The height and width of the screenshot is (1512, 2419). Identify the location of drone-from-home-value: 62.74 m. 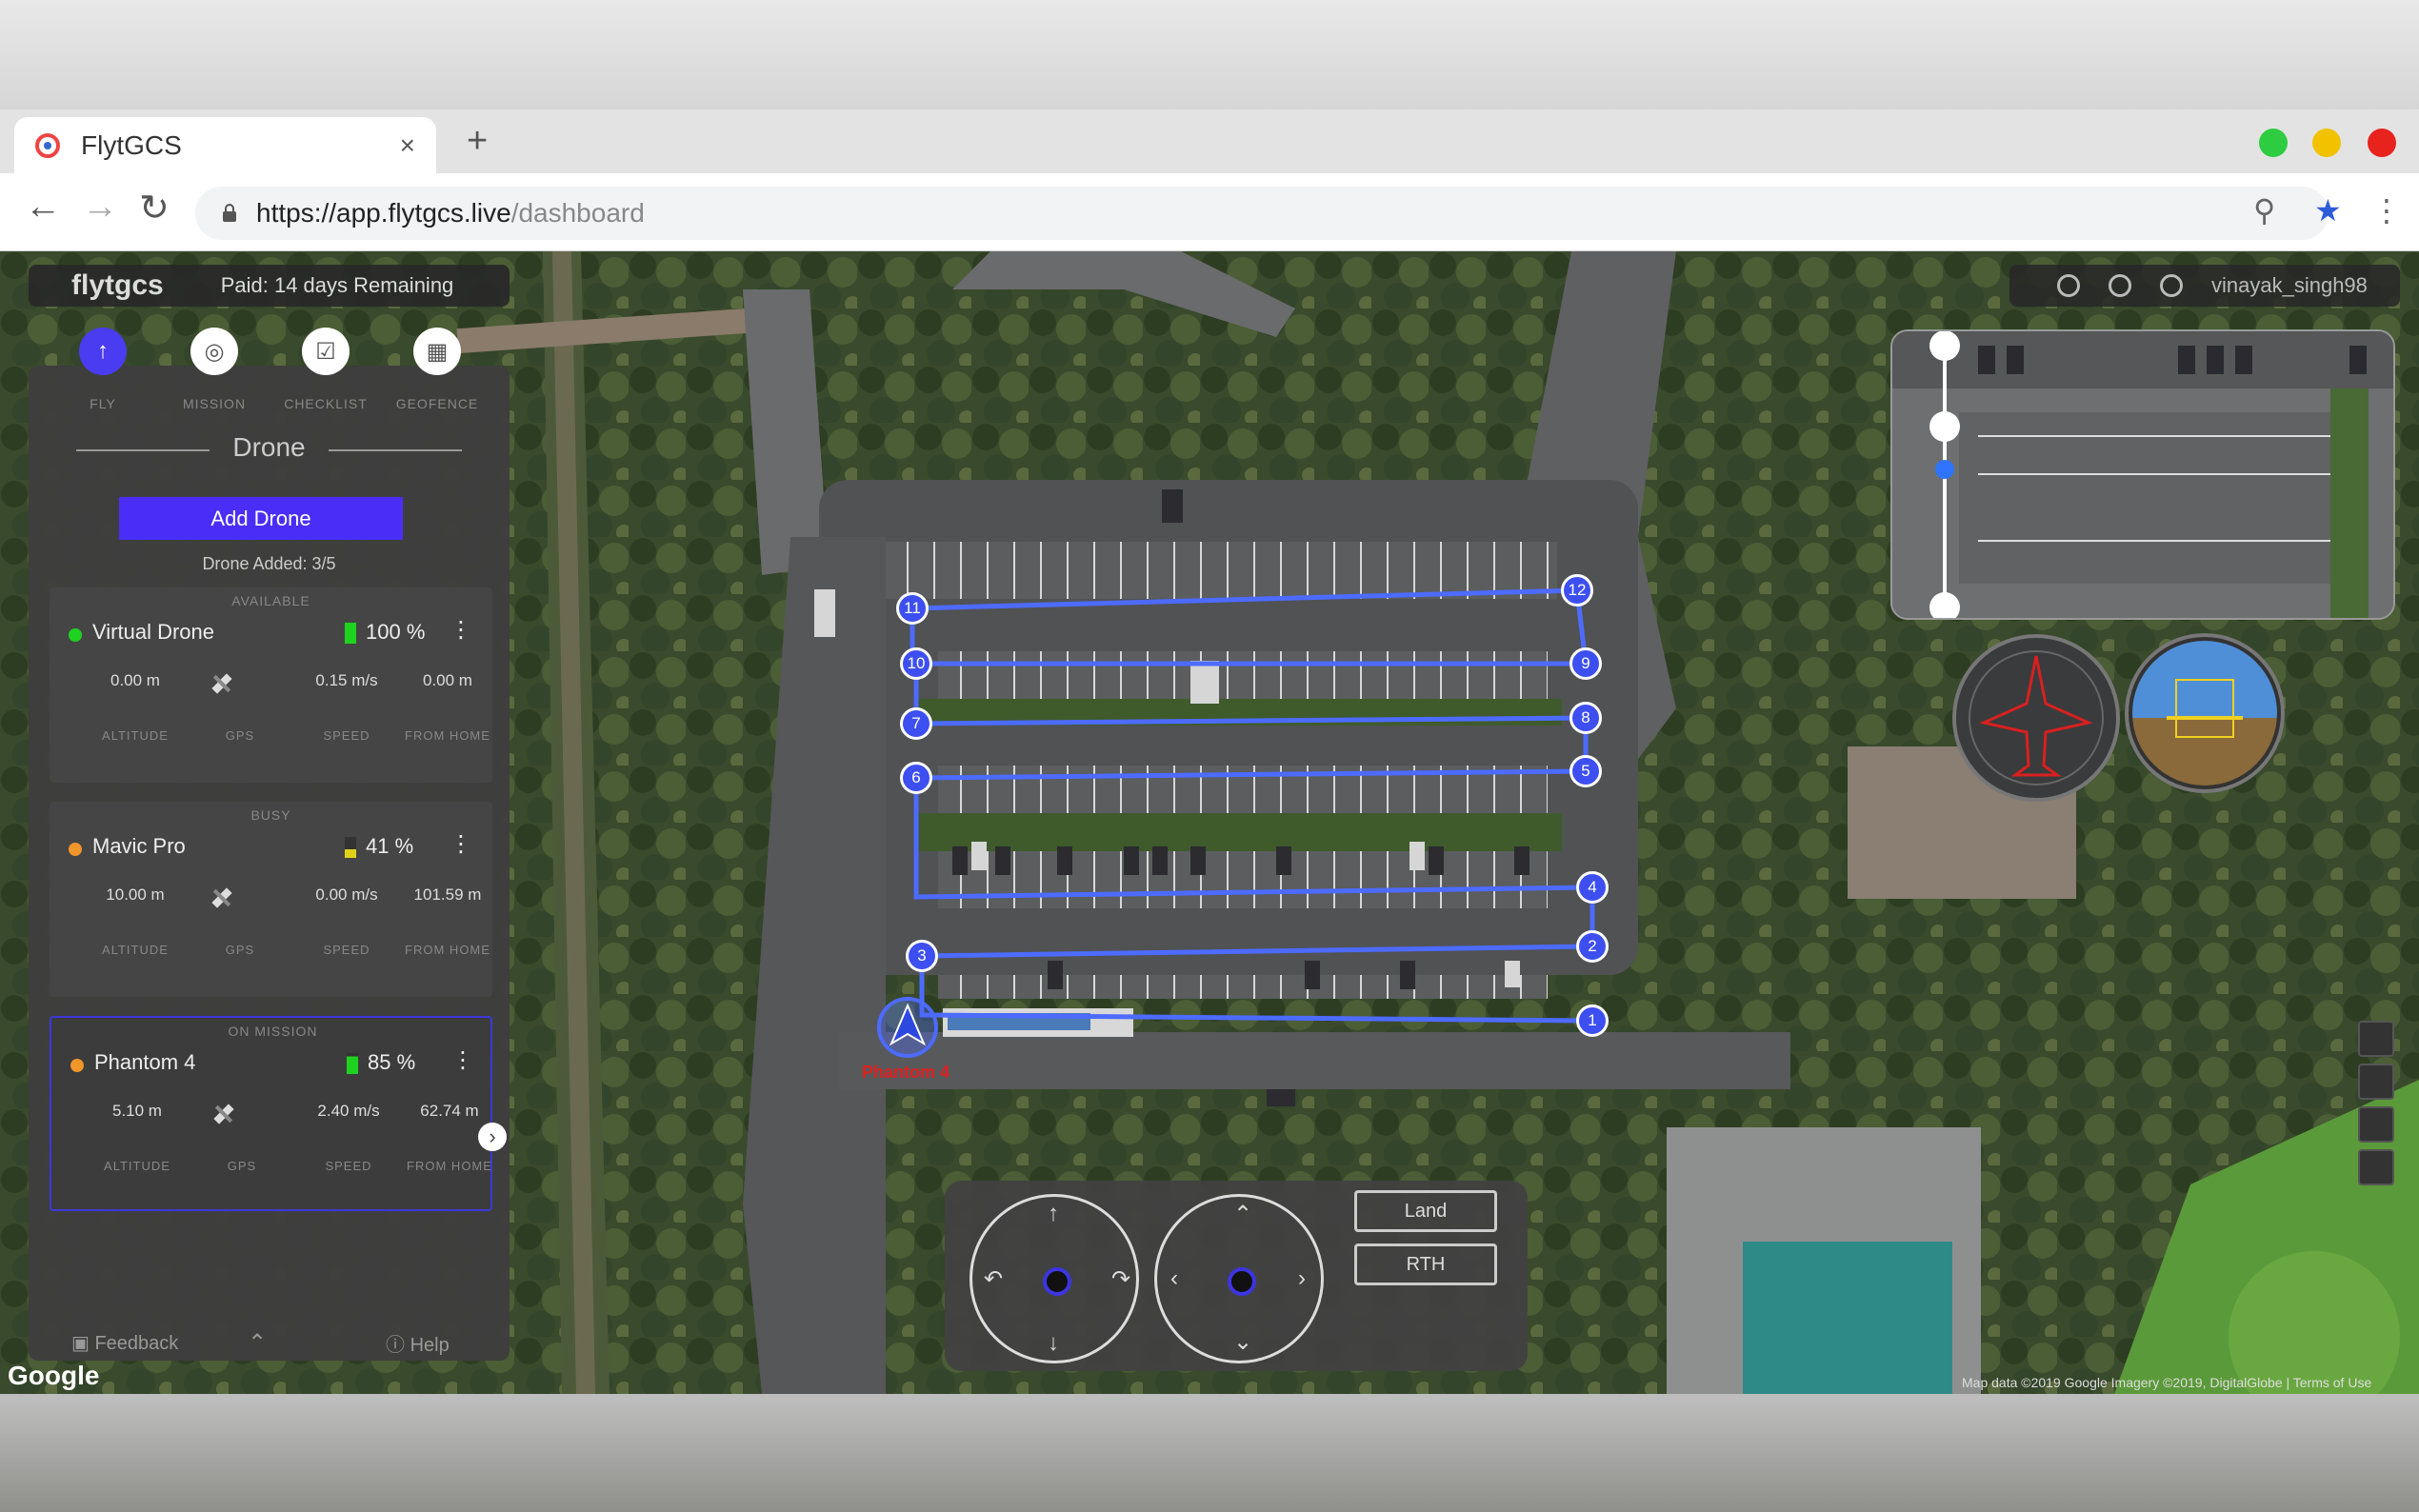
(449, 1111).